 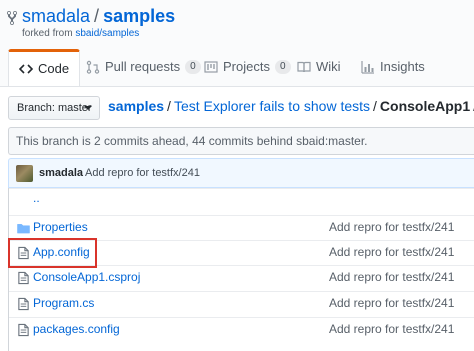 I want to click on forked-from-text: forked from sbaid/samples, so click(x=80, y=33).